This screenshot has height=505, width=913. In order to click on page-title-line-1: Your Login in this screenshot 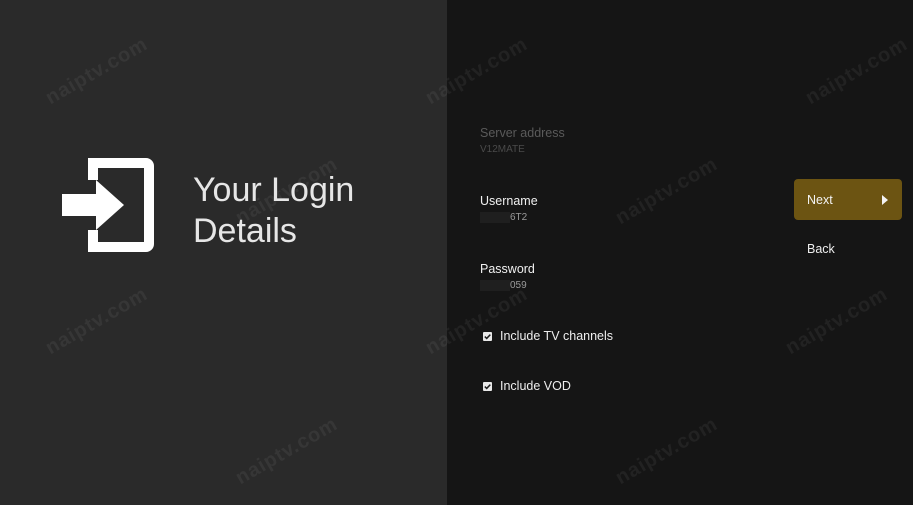, I will do `click(274, 190)`.